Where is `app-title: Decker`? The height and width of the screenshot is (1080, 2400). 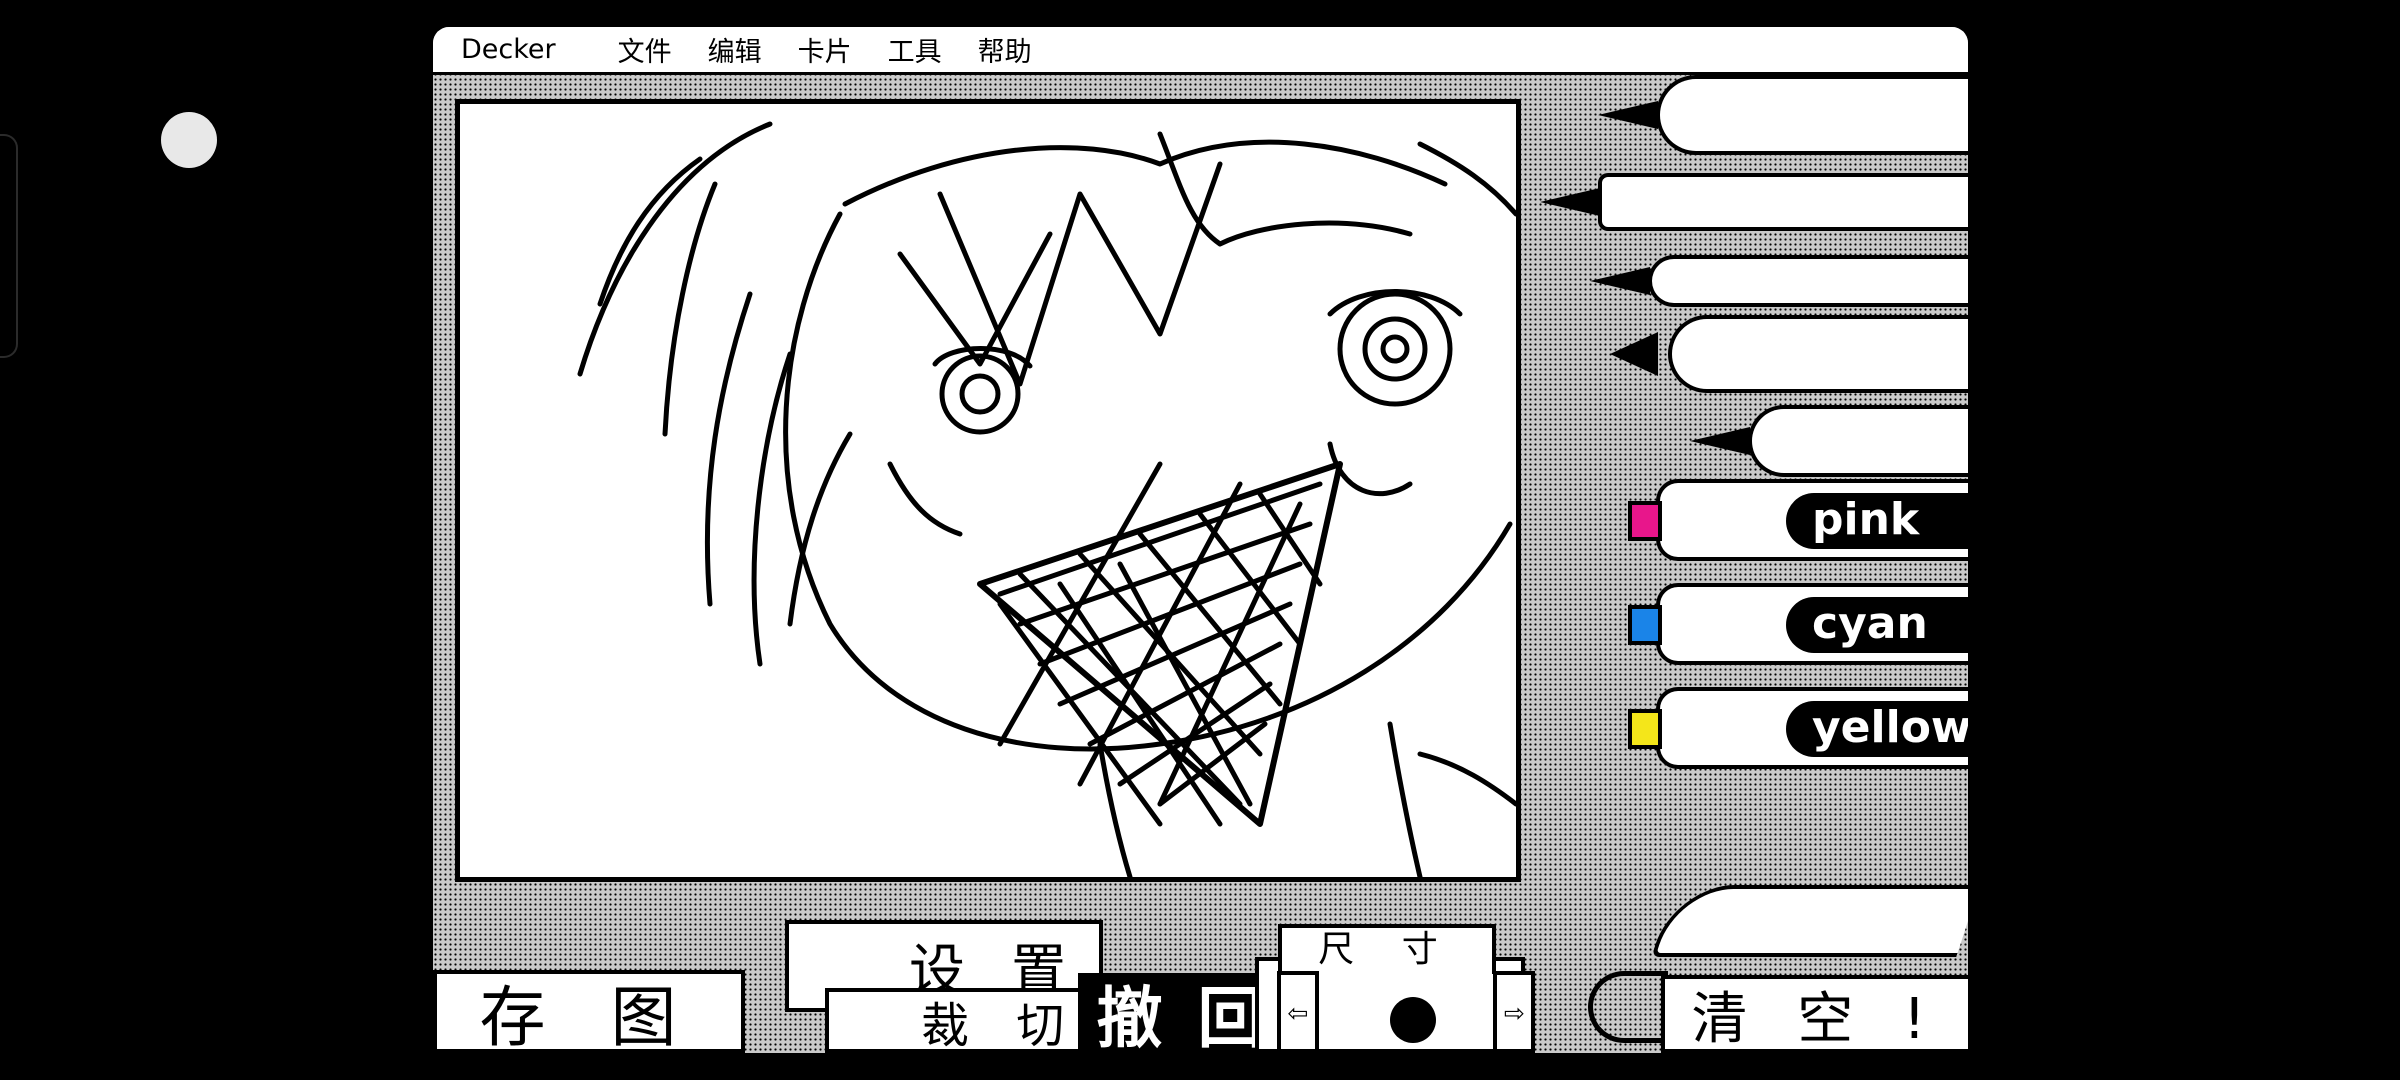
app-title: Decker is located at coordinates (508, 49).